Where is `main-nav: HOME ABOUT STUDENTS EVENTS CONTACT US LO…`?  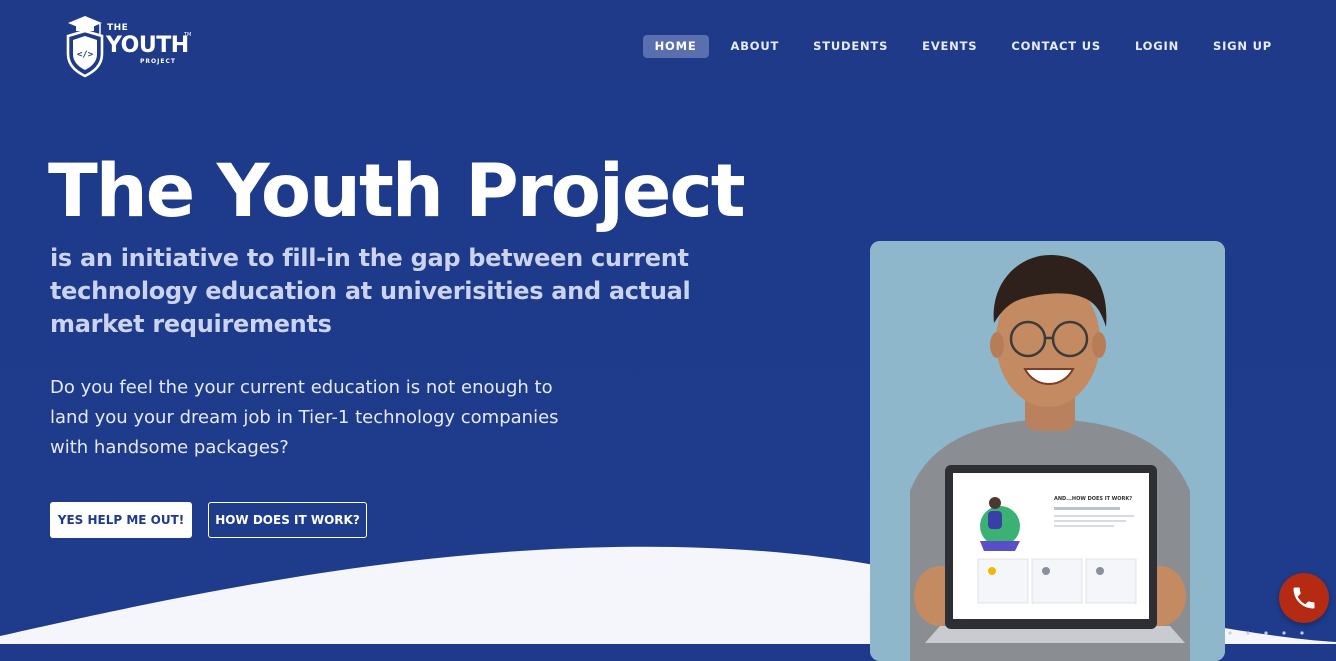
main-nav: HOME ABOUT STUDENTS EVENTS CONTACT US LO… is located at coordinates (958, 46).